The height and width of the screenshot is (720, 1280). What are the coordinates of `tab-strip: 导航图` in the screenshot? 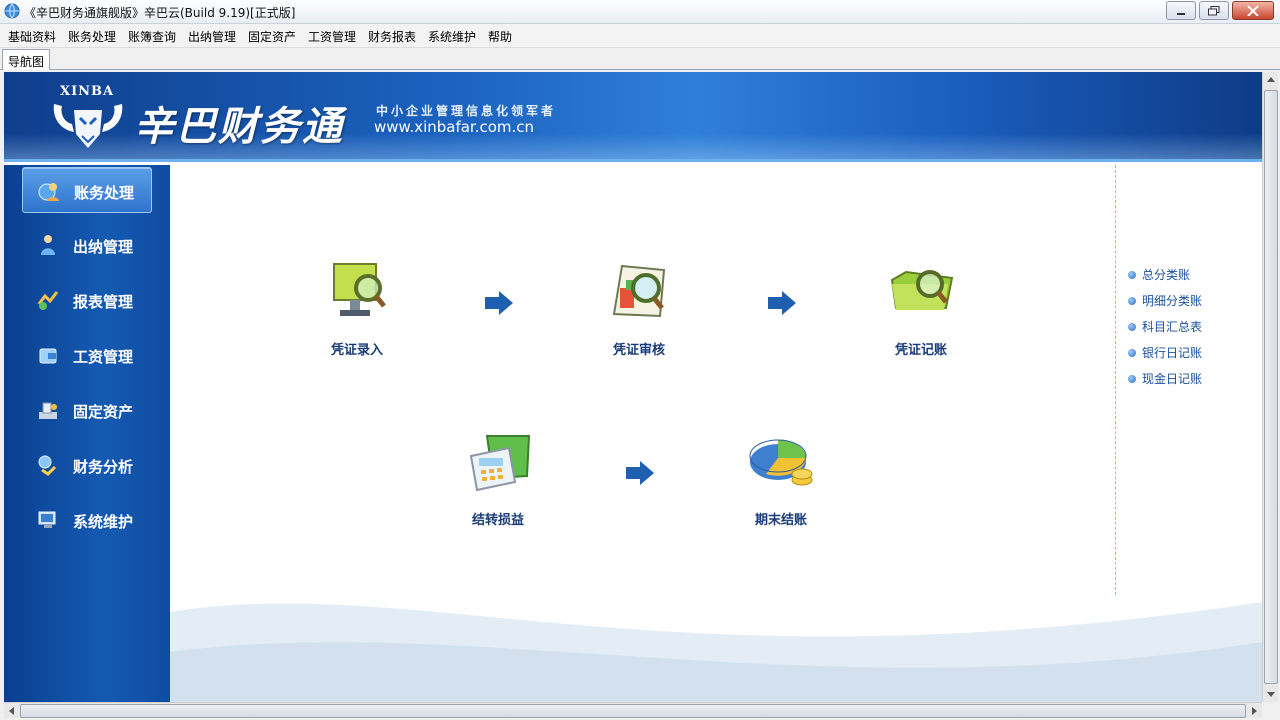 It's located at (640, 59).